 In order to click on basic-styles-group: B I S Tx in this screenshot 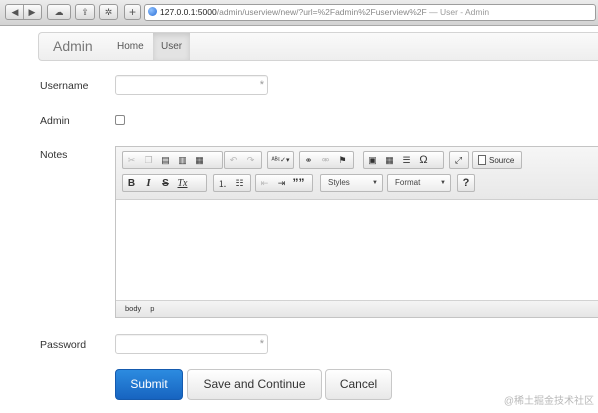, I will do `click(164, 183)`.